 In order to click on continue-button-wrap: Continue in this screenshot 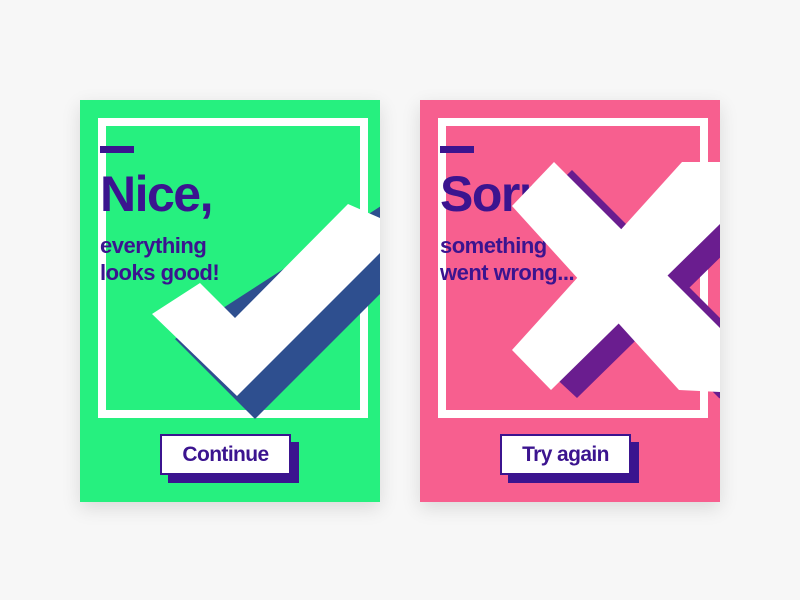, I will do `click(229, 458)`.